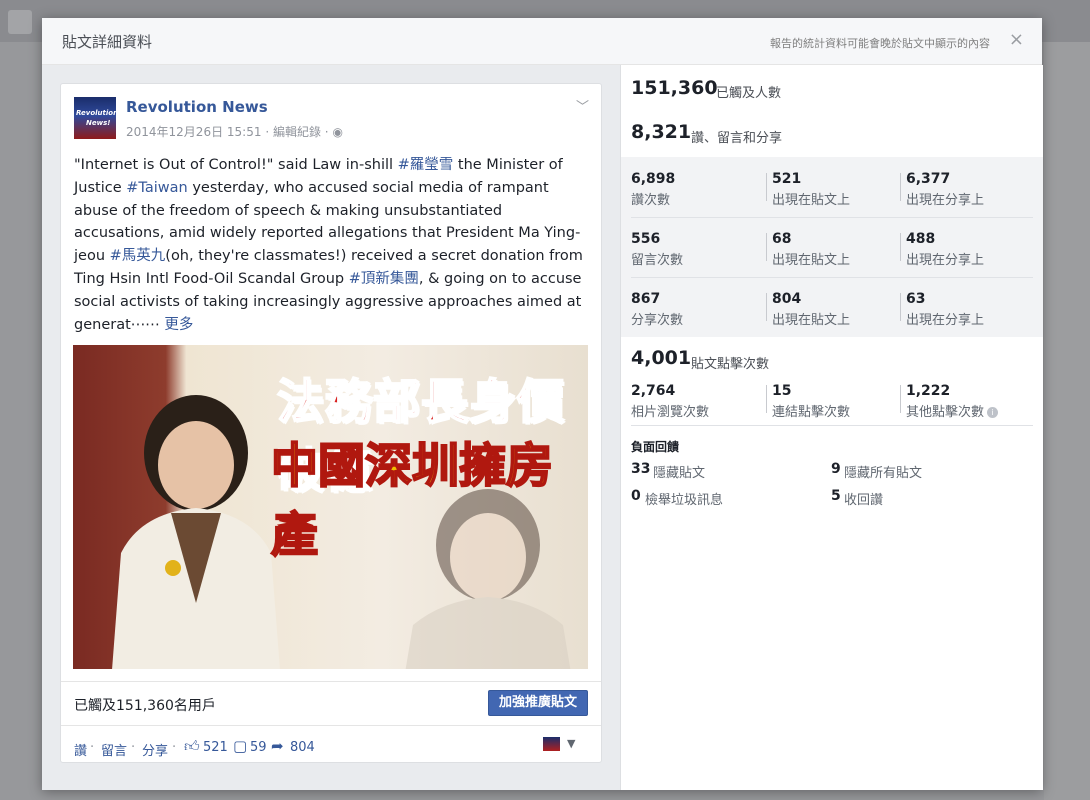 Image resolution: width=1090 pixels, height=800 pixels. I want to click on dialog-note: 報告的統計資料可能會晚於貼文中顯示的內容, so click(880, 43).